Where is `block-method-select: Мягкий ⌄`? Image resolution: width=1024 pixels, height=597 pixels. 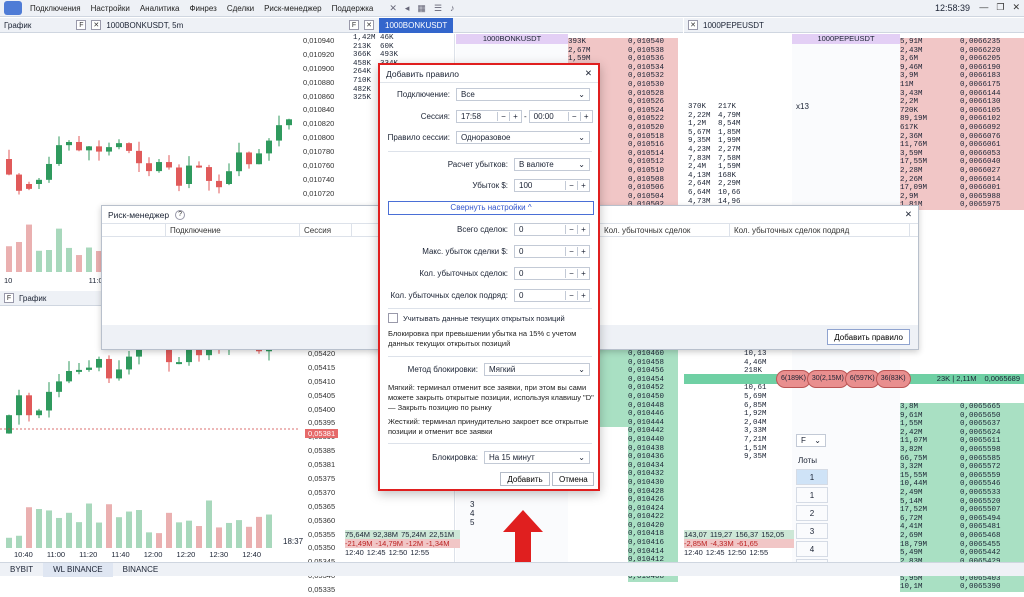
block-method-select: Мягкий ⌄ is located at coordinates (537, 369).